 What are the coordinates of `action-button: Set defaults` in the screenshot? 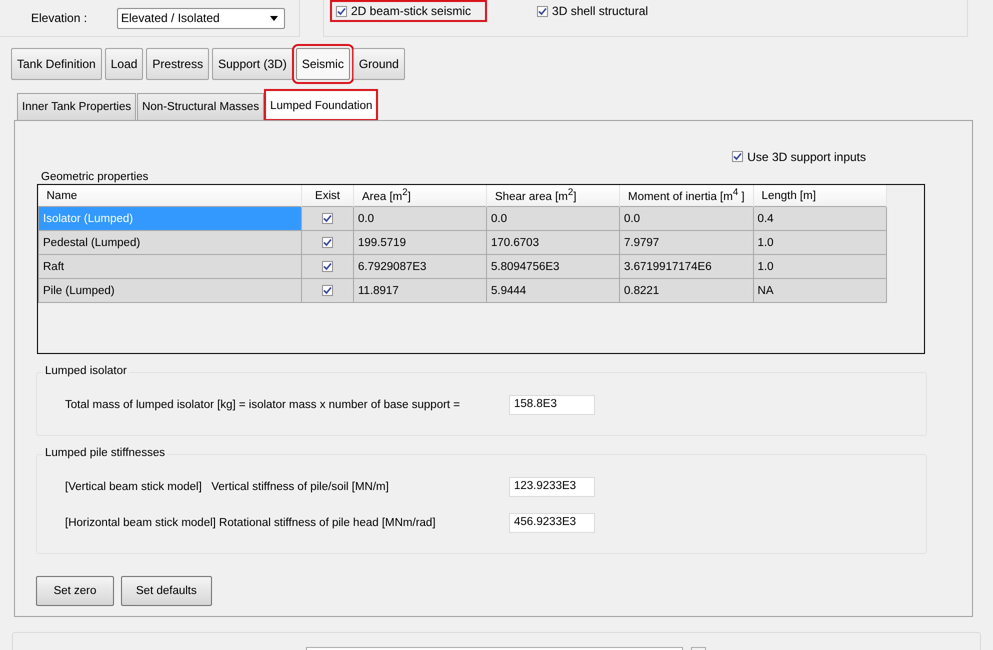 It's located at (166, 591).